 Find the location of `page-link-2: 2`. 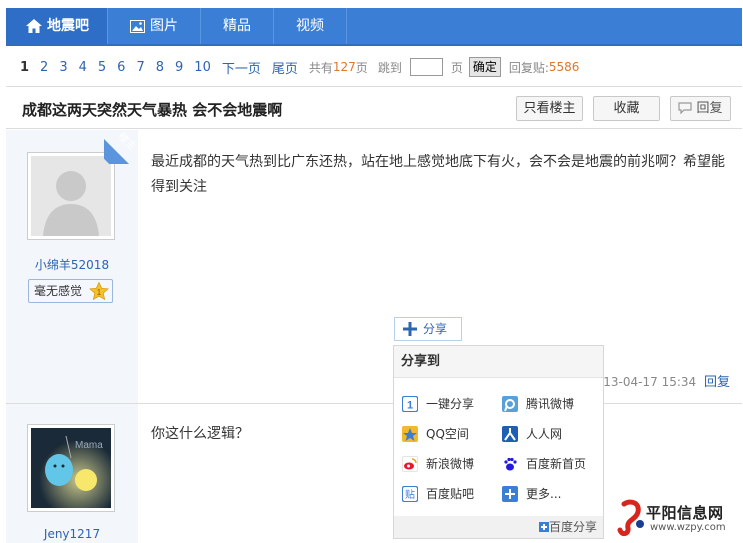

page-link-2: 2 is located at coordinates (44, 67).